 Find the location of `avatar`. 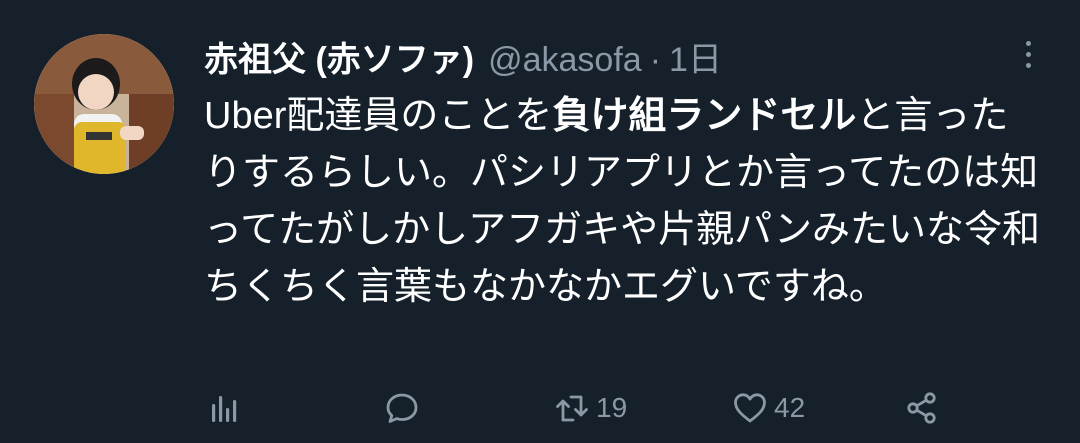

avatar is located at coordinates (104, 104).